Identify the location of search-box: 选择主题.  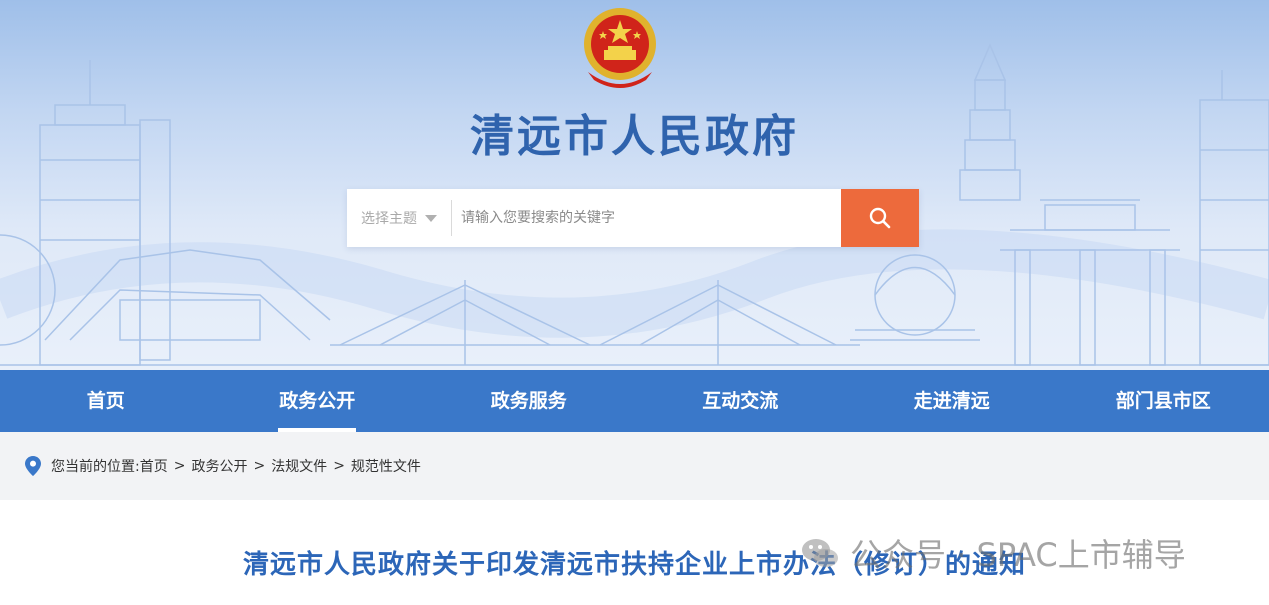
(633, 218).